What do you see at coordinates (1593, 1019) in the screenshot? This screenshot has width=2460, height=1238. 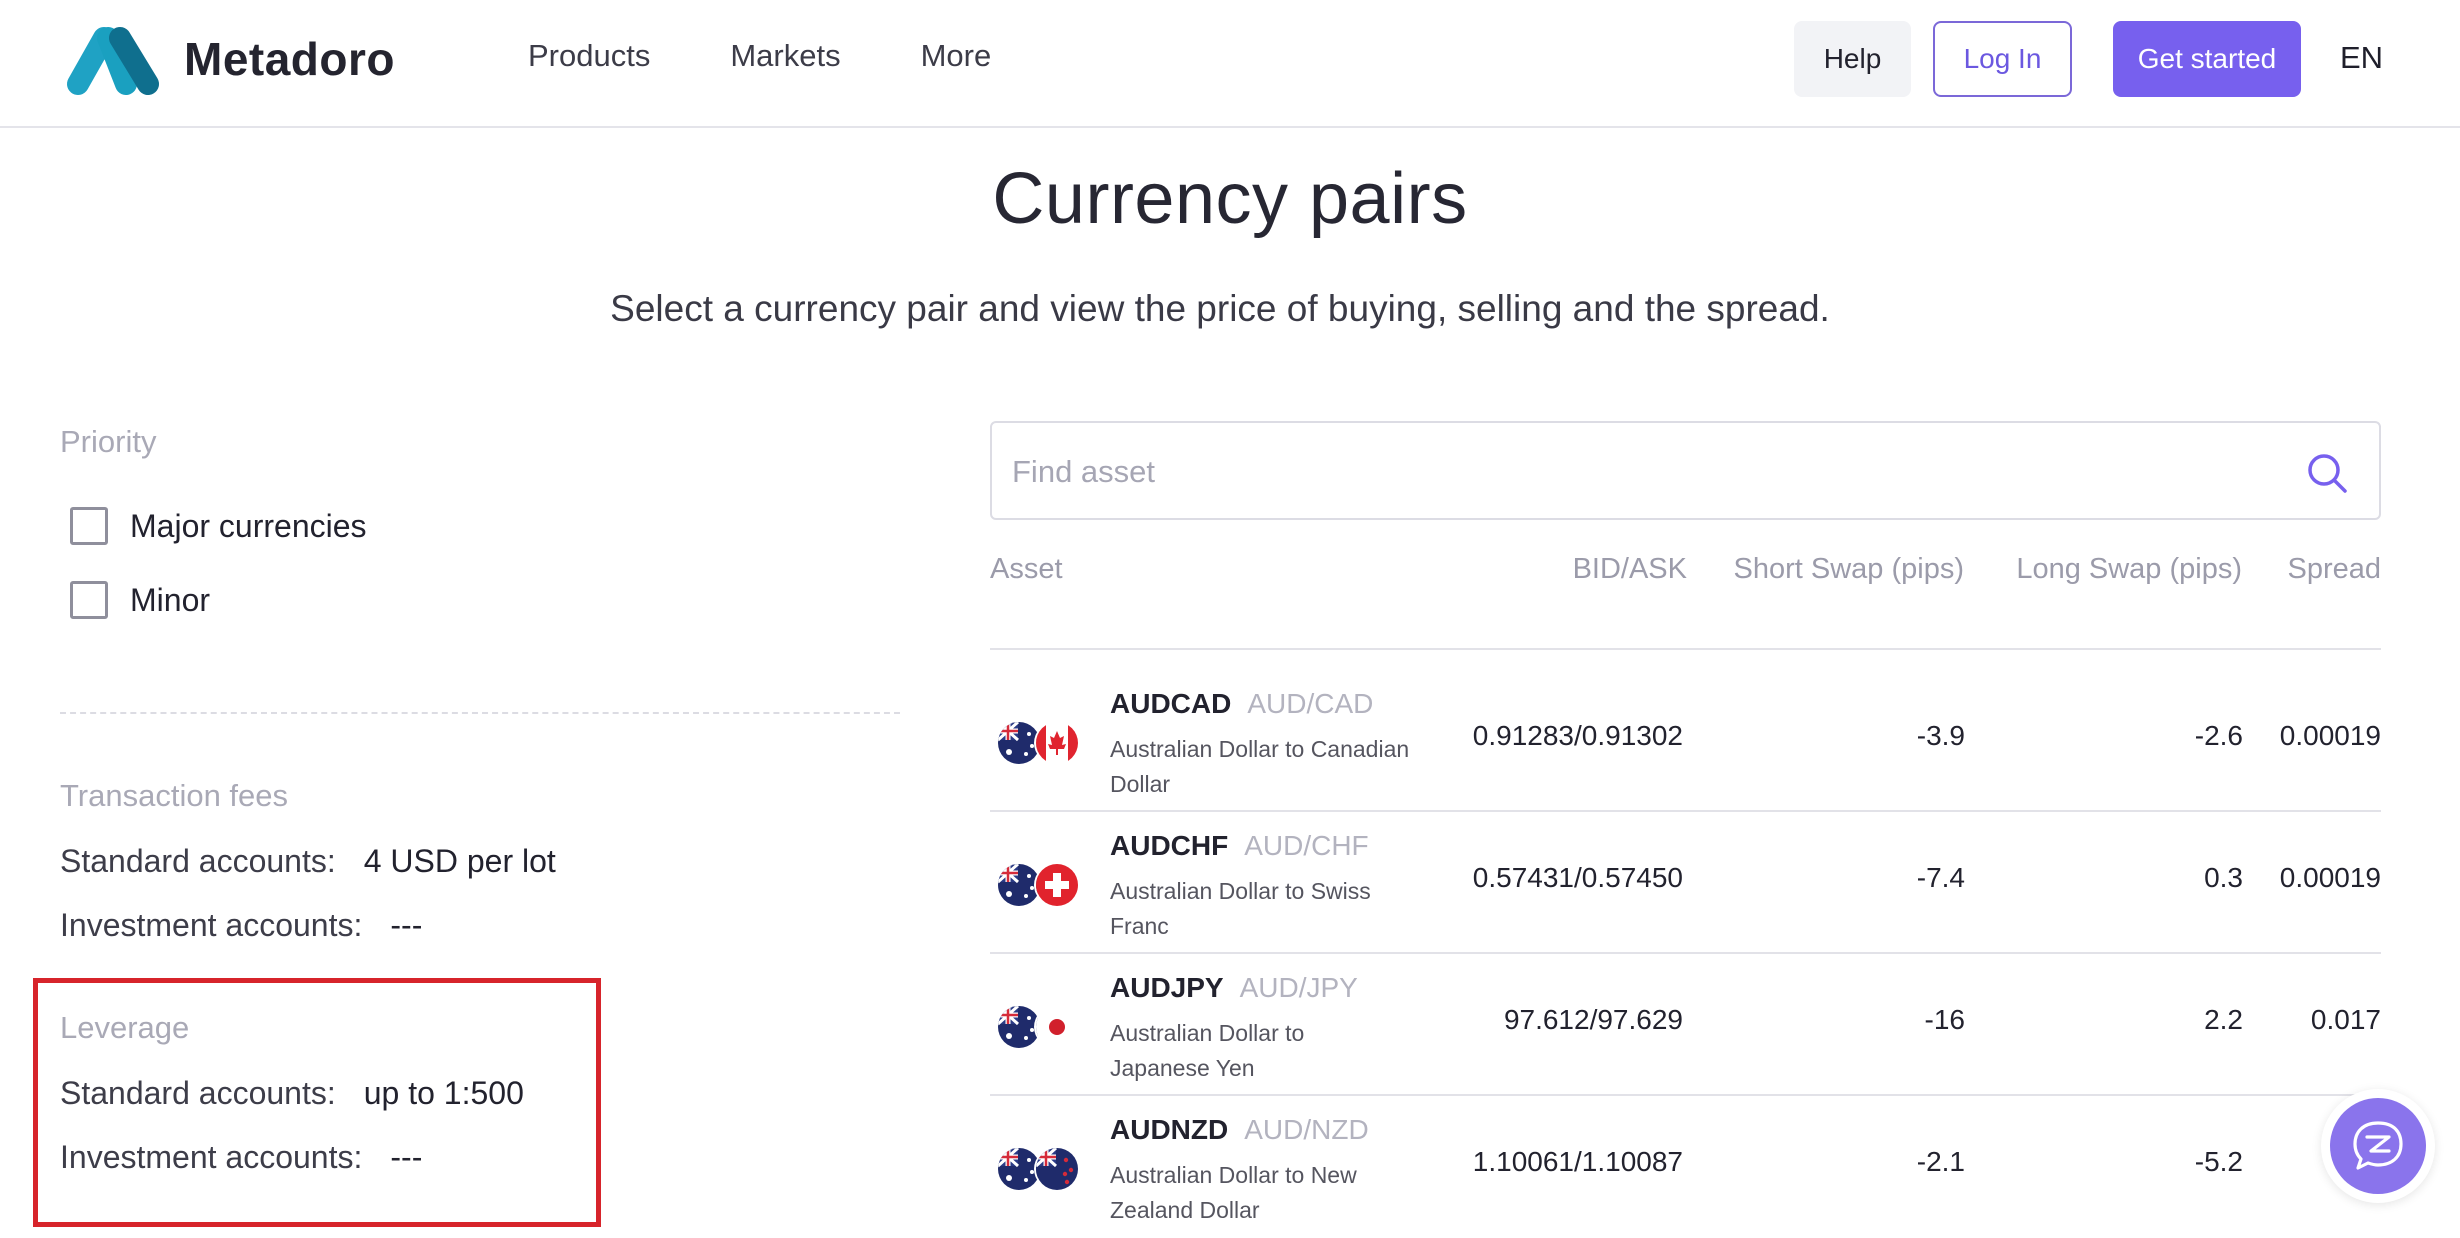 I see `bid-ask-value: 97.612/97.629` at bounding box center [1593, 1019].